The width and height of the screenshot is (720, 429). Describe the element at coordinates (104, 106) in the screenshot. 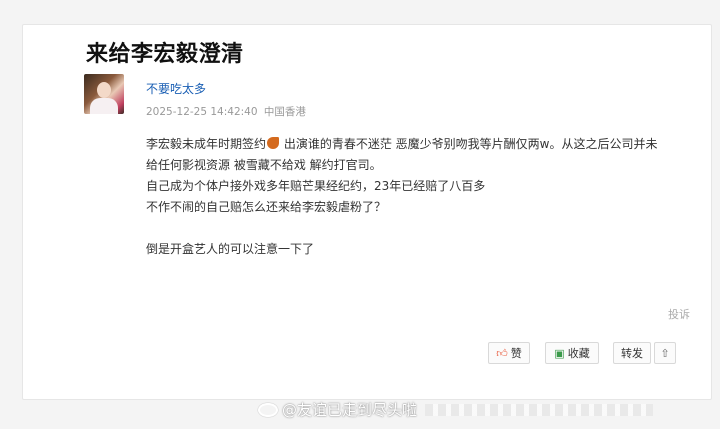

I see `avatar-shirt` at that location.